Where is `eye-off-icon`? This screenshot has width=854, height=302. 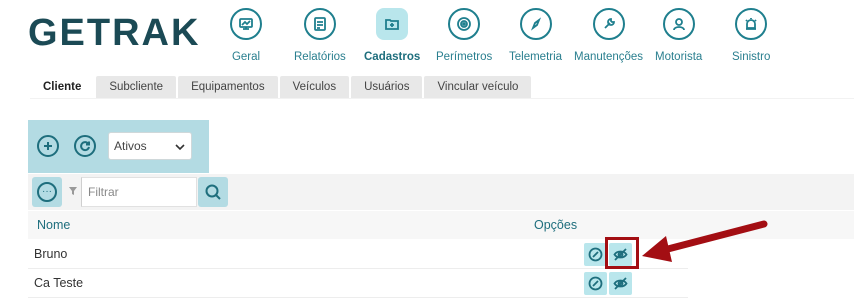
eye-off-icon is located at coordinates (620, 283).